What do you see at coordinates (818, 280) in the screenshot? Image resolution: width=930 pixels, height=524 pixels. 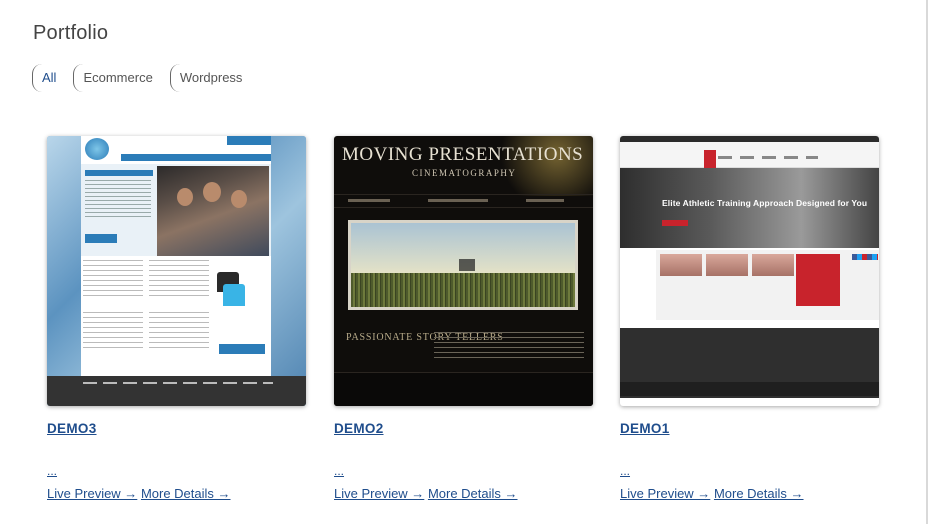 I see `promo-box` at bounding box center [818, 280].